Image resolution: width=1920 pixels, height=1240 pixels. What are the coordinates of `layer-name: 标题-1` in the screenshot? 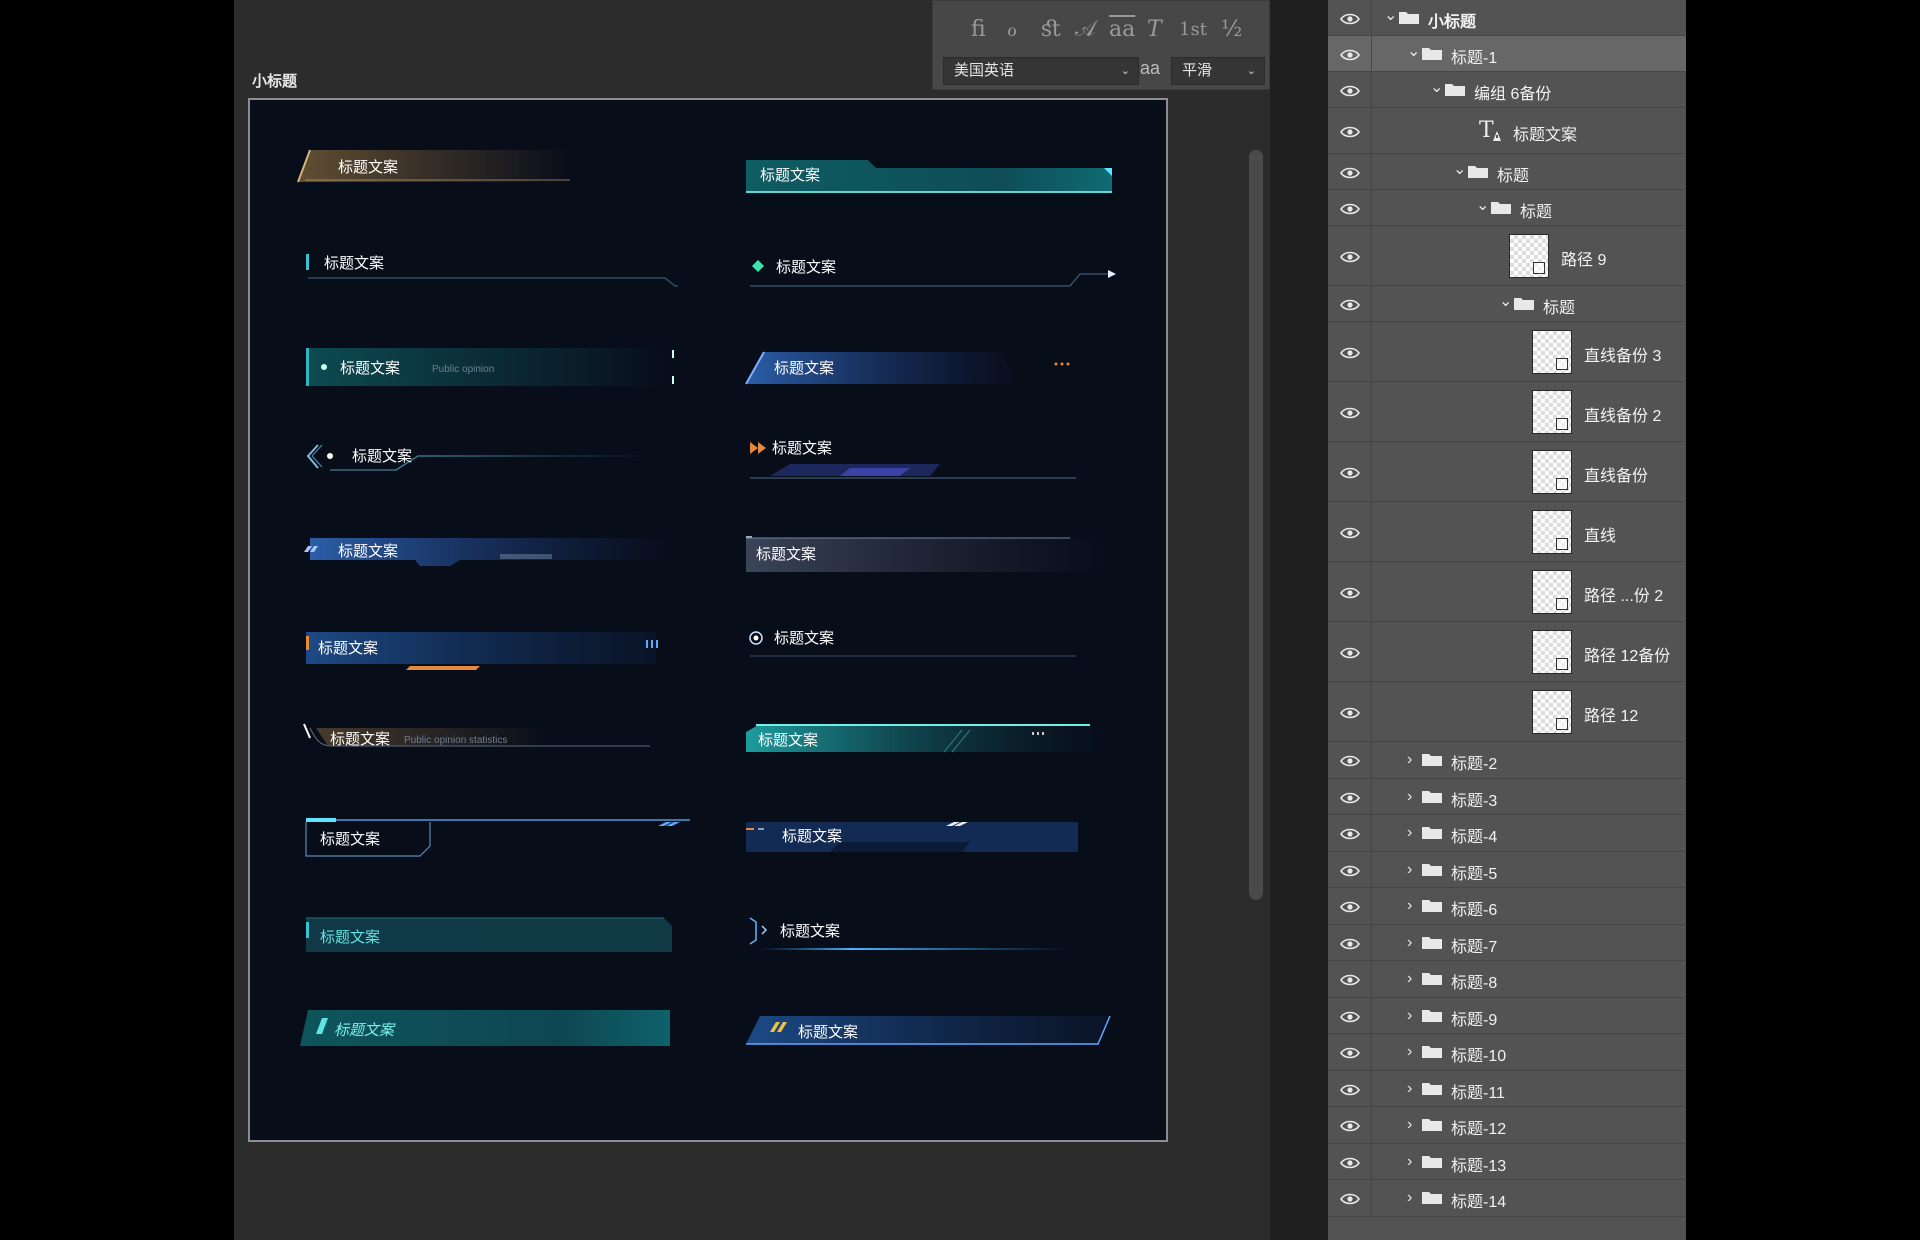 It's located at (1474, 58).